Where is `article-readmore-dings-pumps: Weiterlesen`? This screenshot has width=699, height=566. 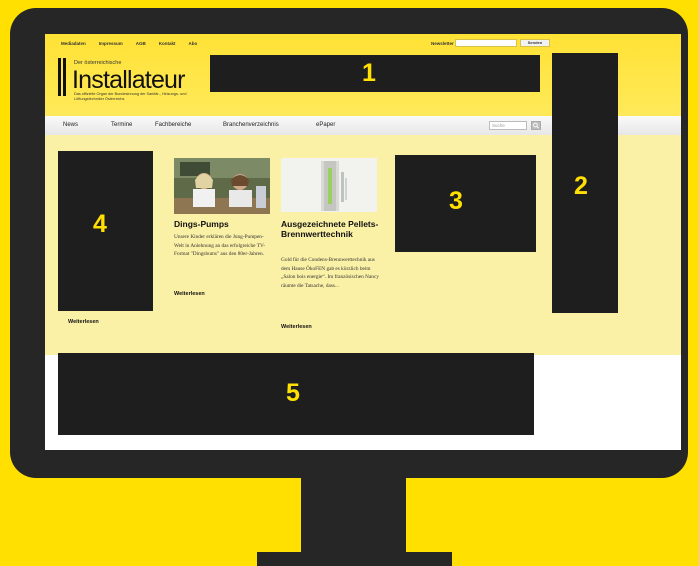 article-readmore-dings-pumps: Weiterlesen is located at coordinates (189, 294).